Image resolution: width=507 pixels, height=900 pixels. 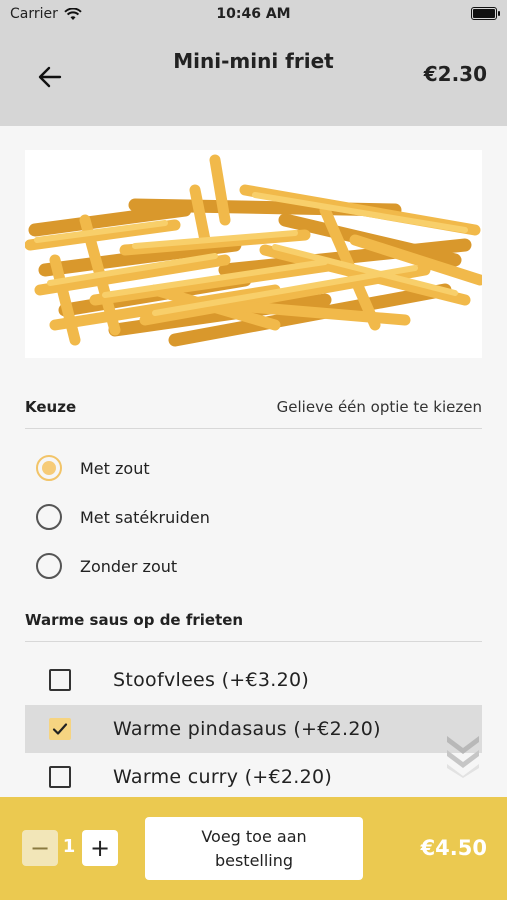 What do you see at coordinates (51, 407) in the screenshot?
I see `choice-section-title: Keuze` at bounding box center [51, 407].